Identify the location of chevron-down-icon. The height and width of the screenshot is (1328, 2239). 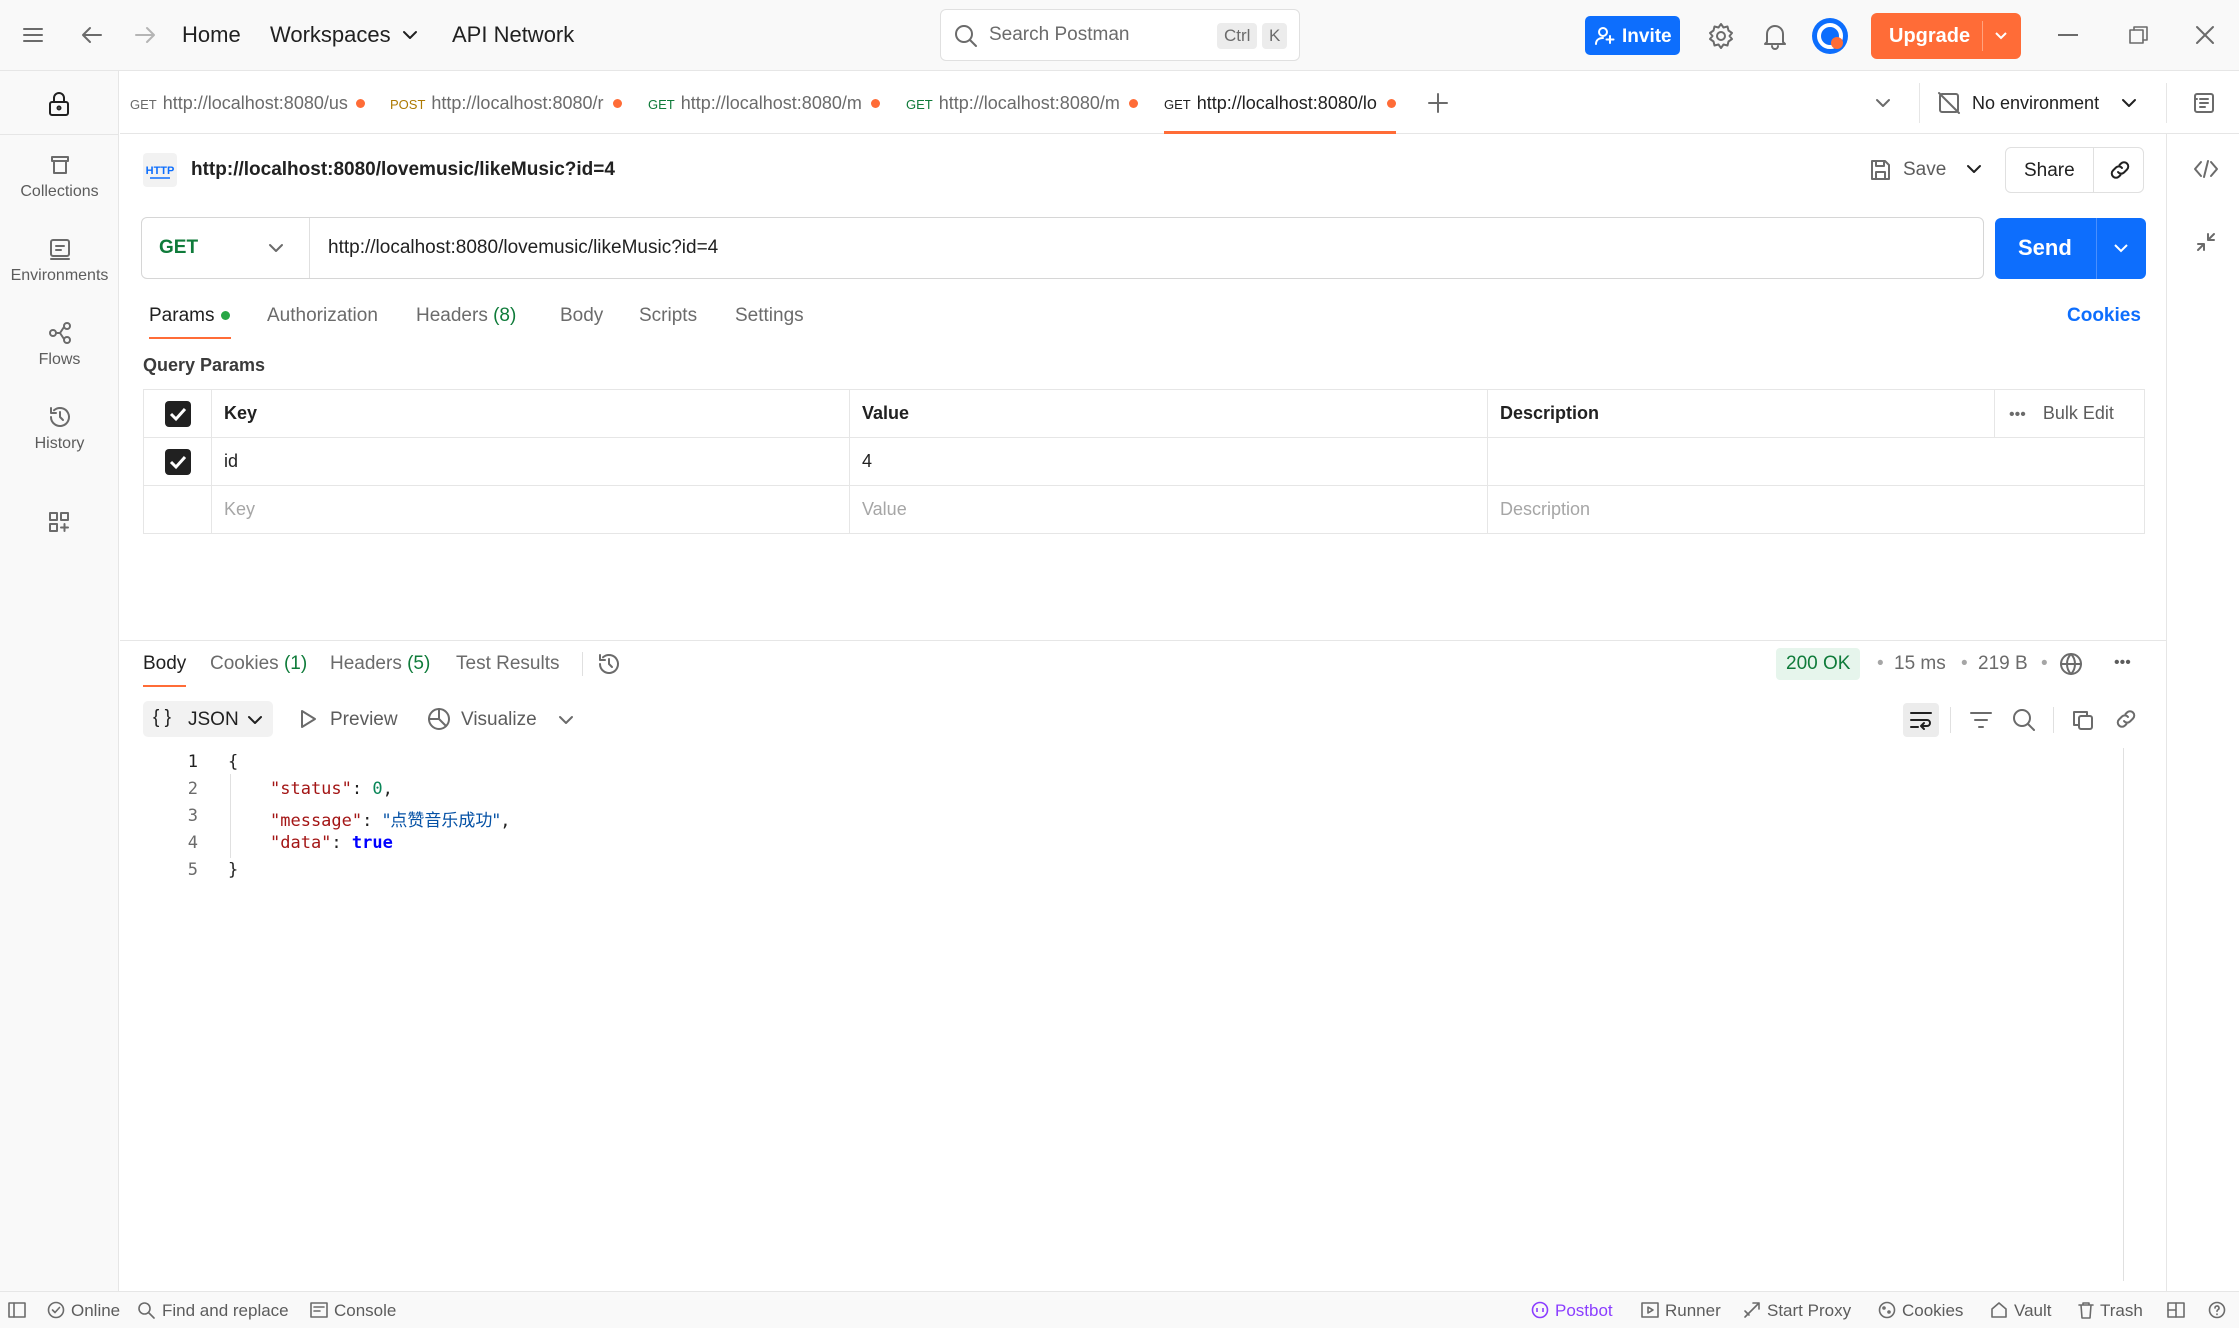
(410, 35).